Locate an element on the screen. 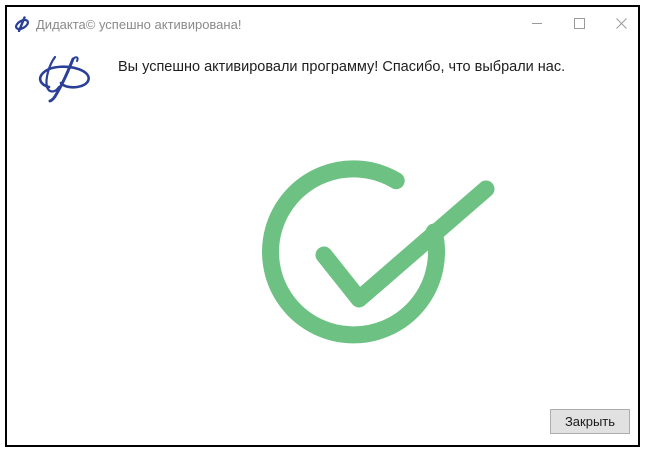  title-bar: Дидакта© успешно активирована! is located at coordinates (322, 24).